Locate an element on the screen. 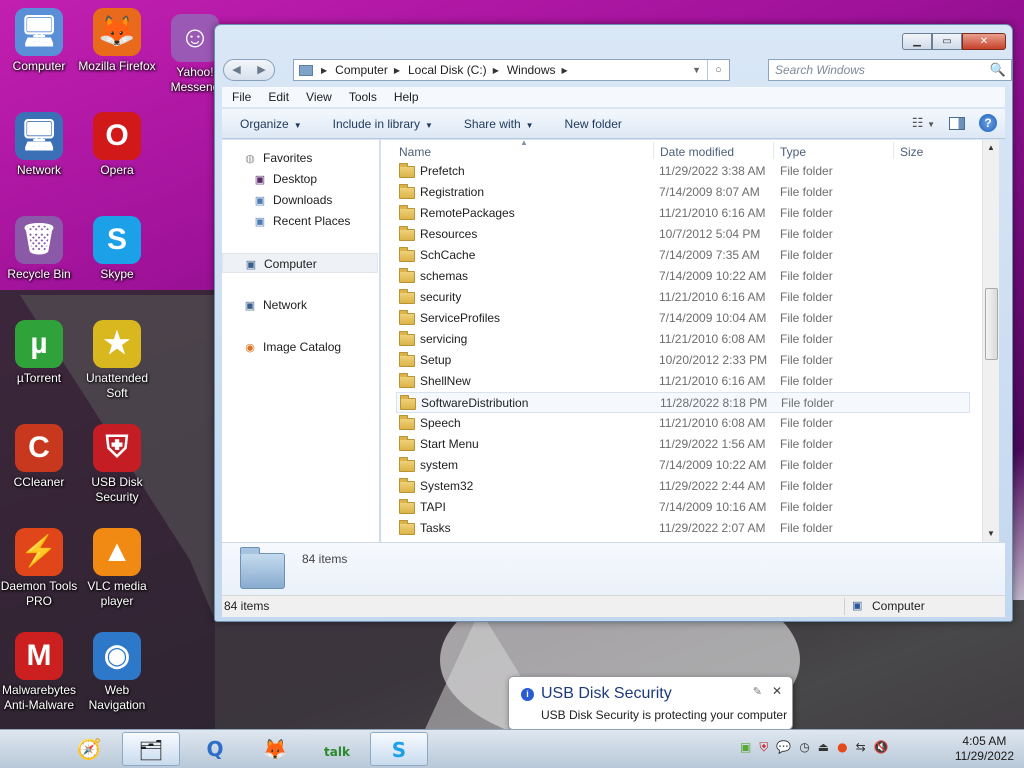 The height and width of the screenshot is (768, 1024). file-row: SchCache 7/14/2009 7:35 AM File folder is located at coordinates (690, 255).